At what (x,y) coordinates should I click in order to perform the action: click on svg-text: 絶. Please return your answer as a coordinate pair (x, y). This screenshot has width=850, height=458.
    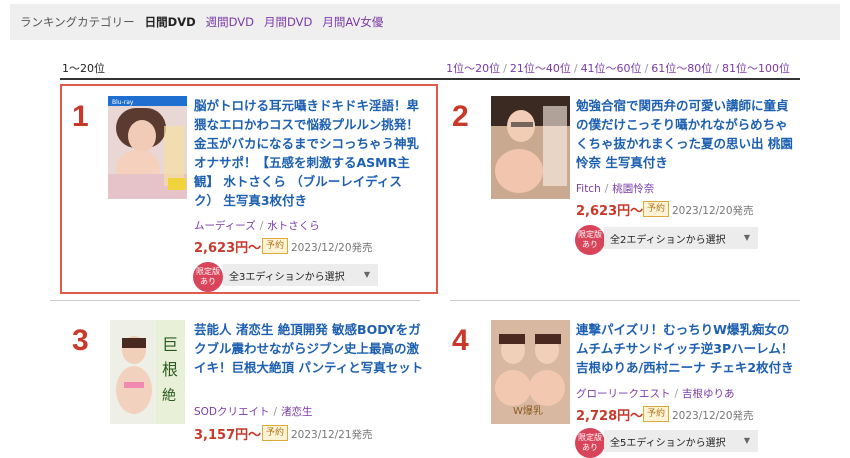
    Looking at the image, I should click on (169, 396).